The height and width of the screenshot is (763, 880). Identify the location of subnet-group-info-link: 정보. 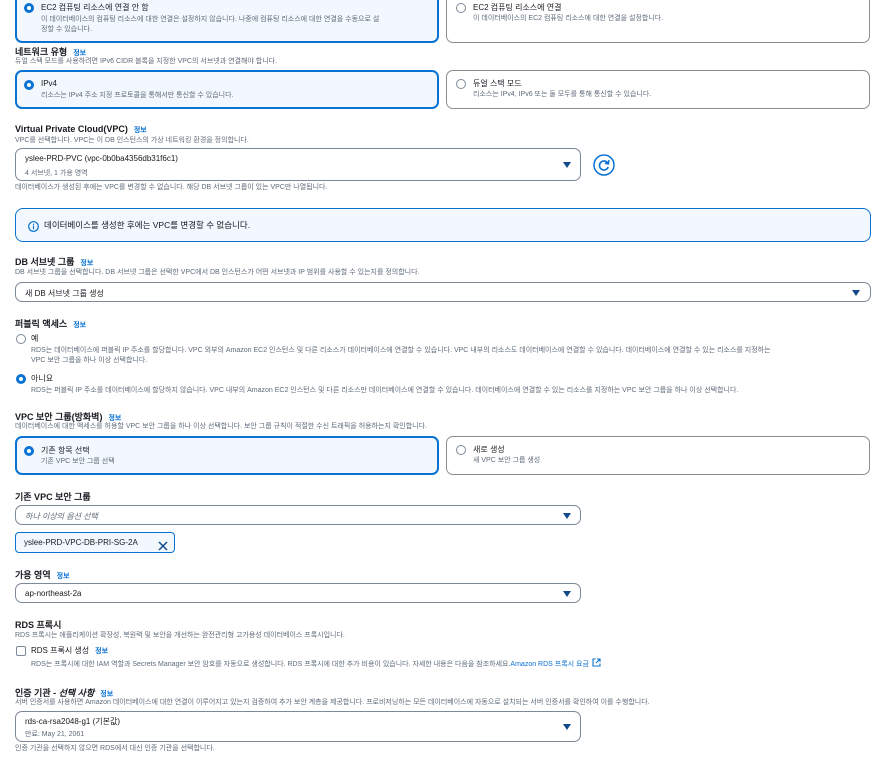
(86, 263).